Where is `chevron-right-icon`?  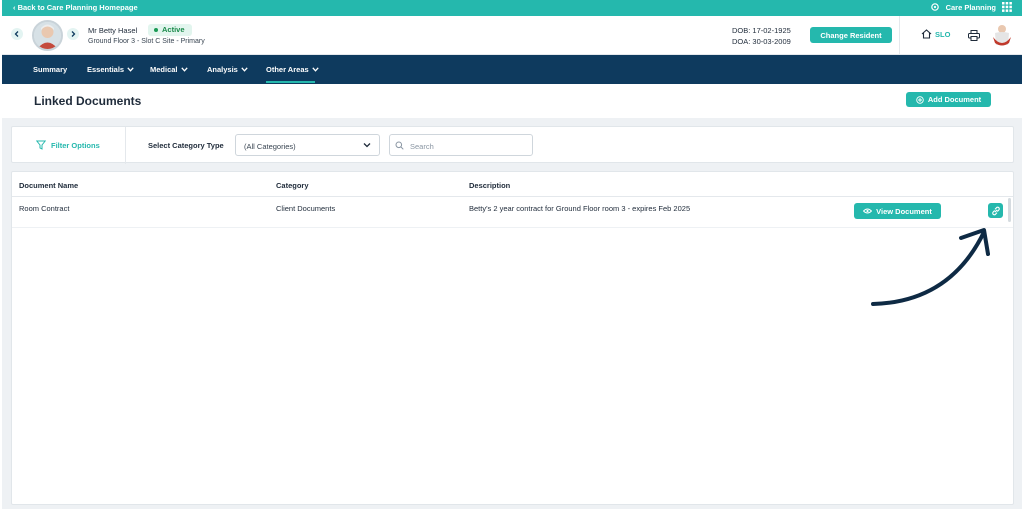 chevron-right-icon is located at coordinates (73, 34).